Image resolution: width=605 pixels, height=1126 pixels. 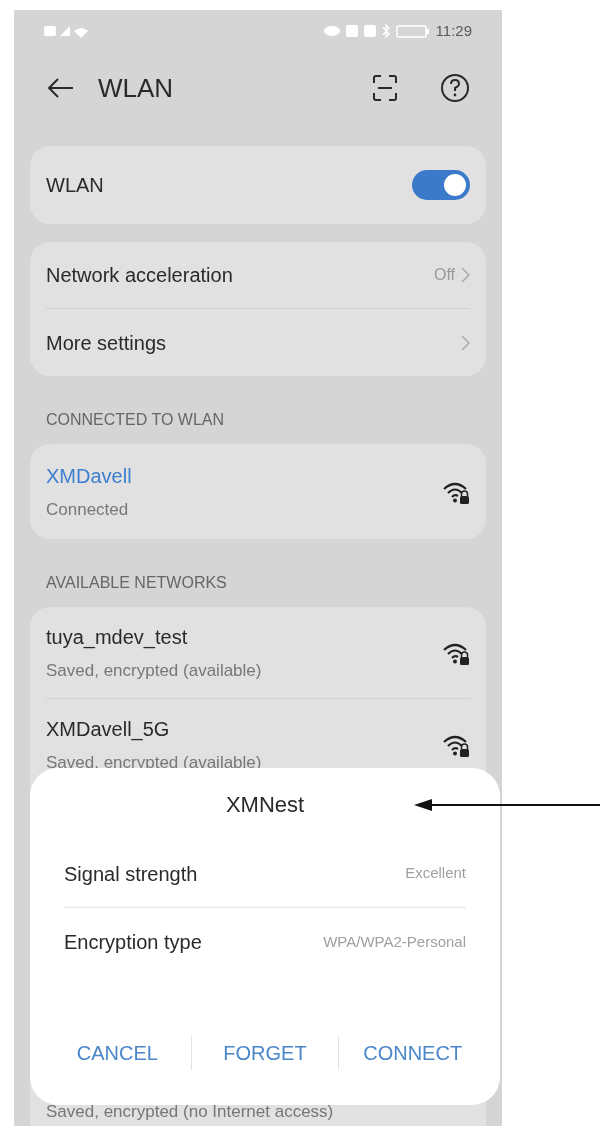 I want to click on setting-label: Network acceleration, so click(x=139, y=275).